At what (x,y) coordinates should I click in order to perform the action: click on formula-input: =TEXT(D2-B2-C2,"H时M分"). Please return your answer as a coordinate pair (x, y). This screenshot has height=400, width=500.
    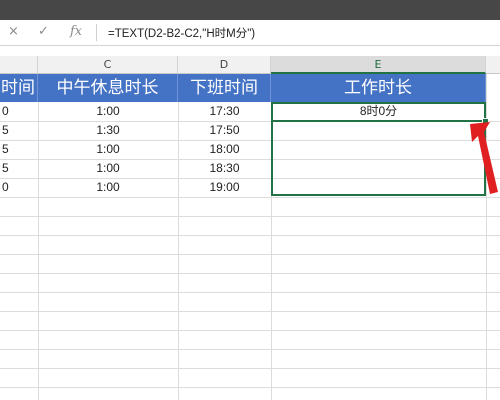
    Looking at the image, I should click on (181, 33).